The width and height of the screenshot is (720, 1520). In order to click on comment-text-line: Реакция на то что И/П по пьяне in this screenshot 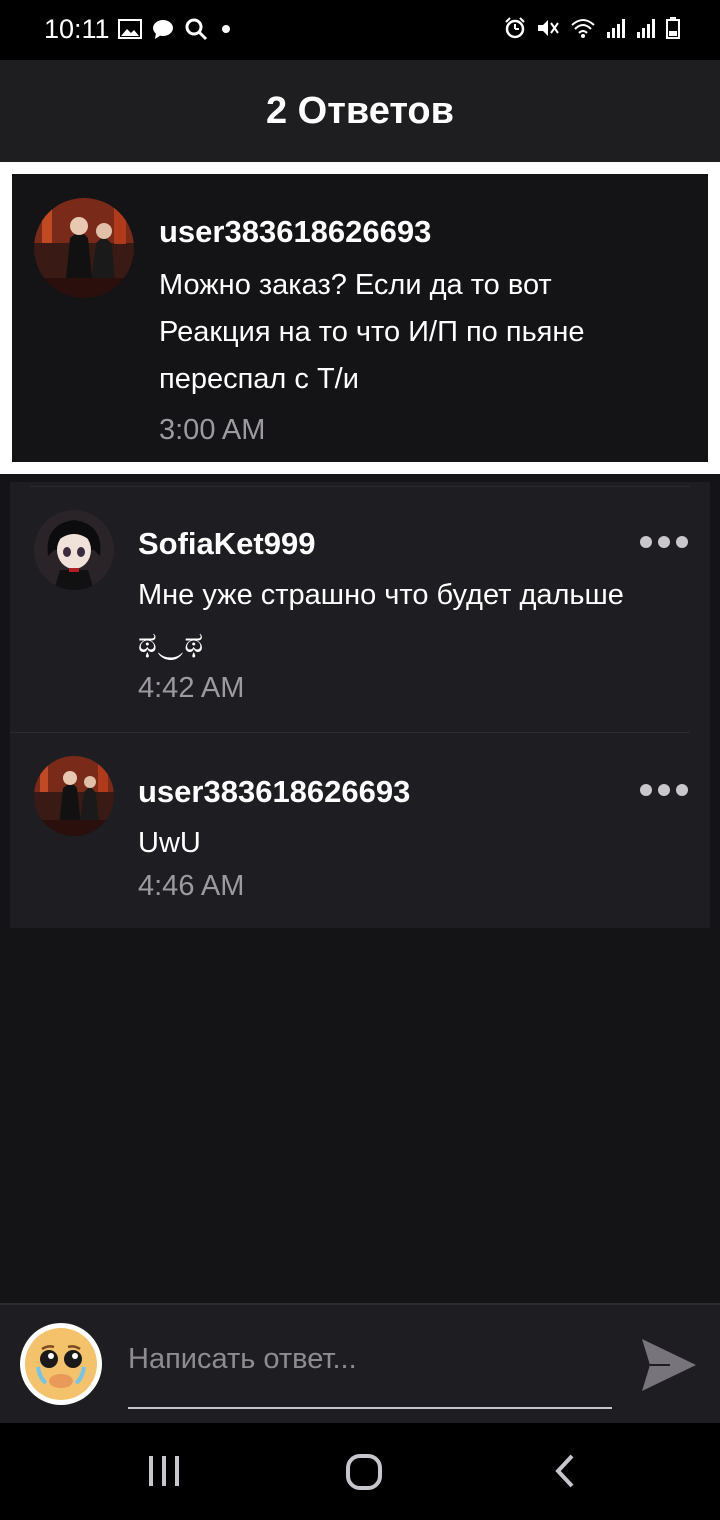, I will do `click(372, 332)`.